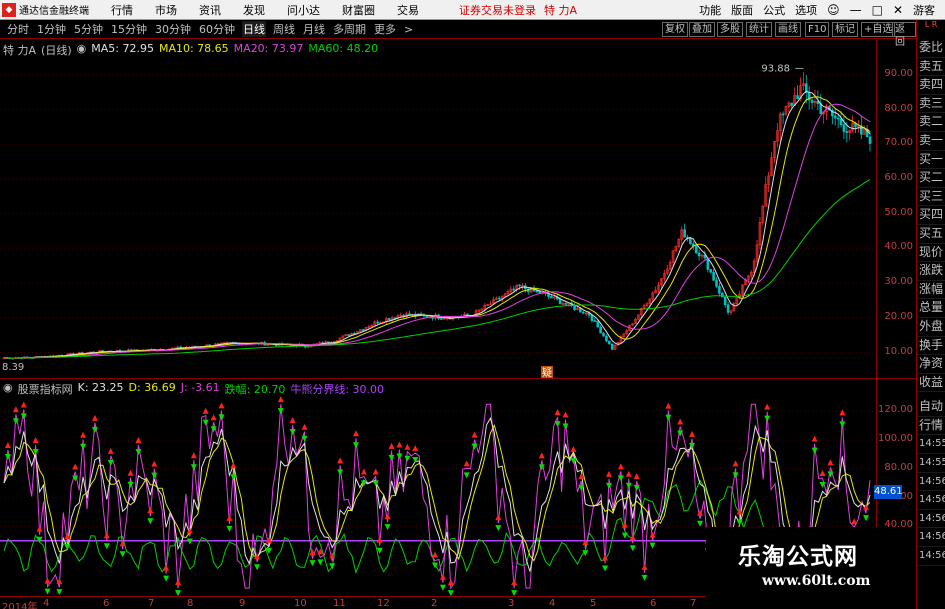 This screenshot has width=945, height=609. What do you see at coordinates (931, 29) in the screenshot?
I see `side-panel-header: L R` at bounding box center [931, 29].